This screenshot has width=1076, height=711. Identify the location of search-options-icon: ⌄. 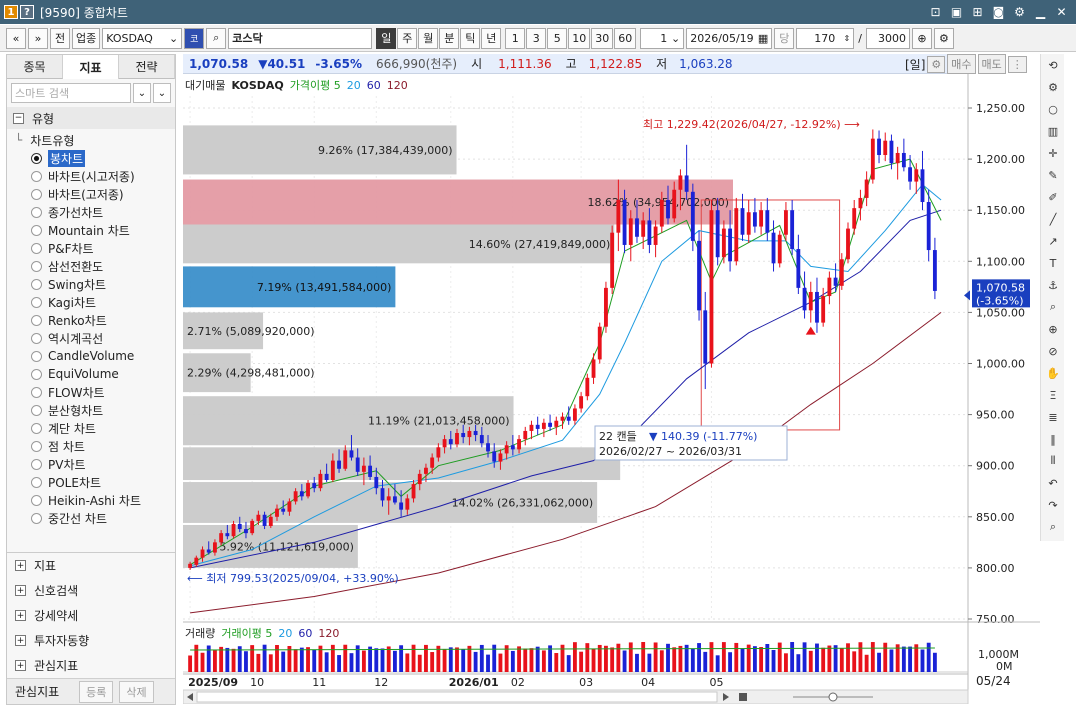
(142, 93).